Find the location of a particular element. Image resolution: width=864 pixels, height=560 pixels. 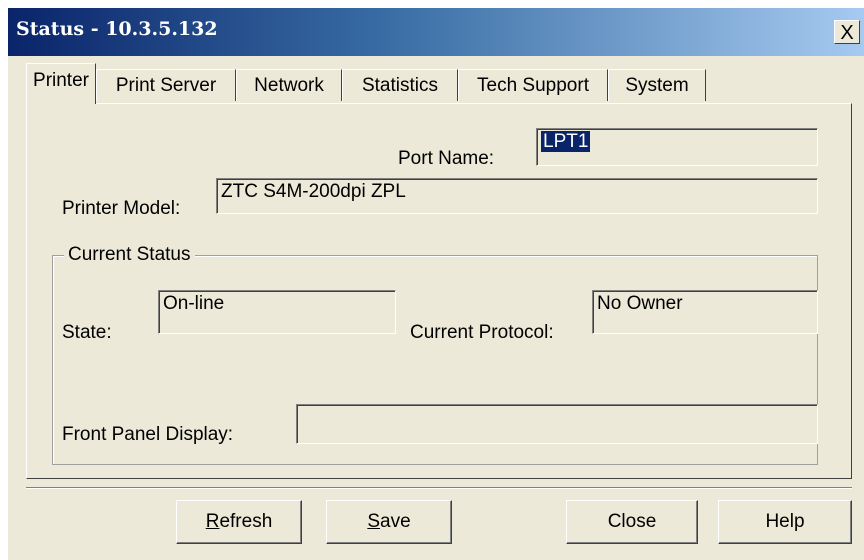

tab-statistics: Statistics is located at coordinates (400, 85).